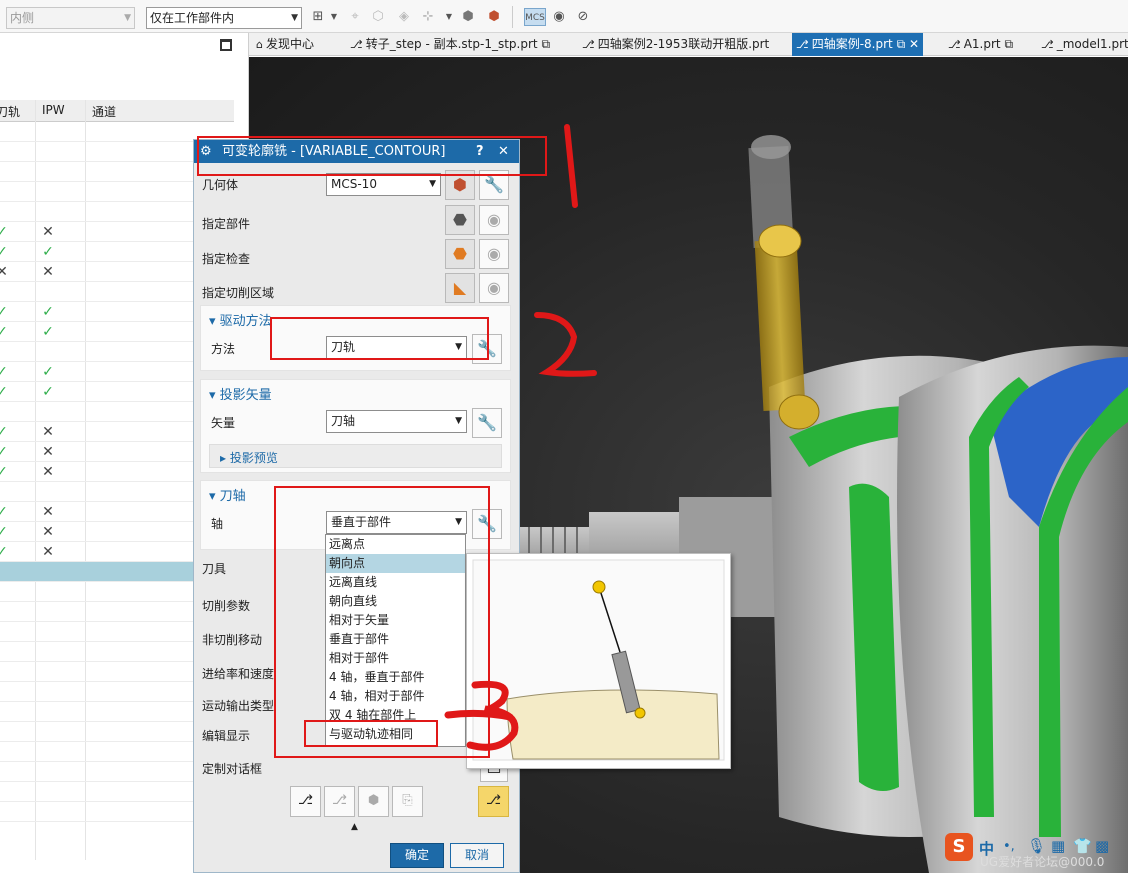 This screenshot has height=873, width=1128. What do you see at coordinates (238, 293) in the screenshot?
I see `specify-cut-area-label: 指定切削区域` at bounding box center [238, 293].